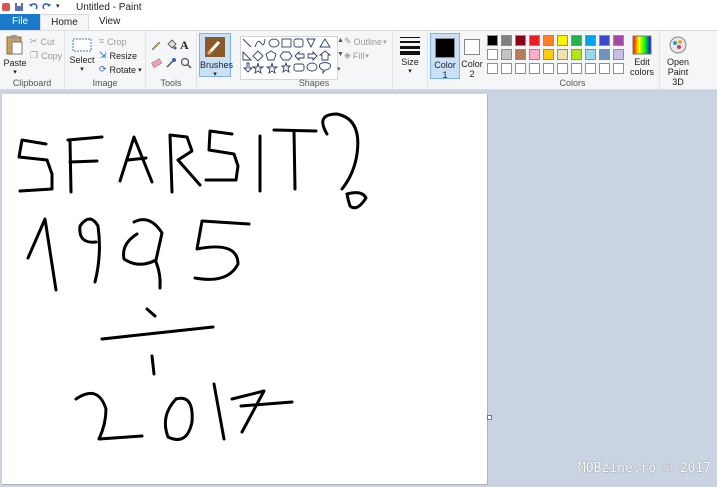  I want to click on undo-icon, so click(33, 7).